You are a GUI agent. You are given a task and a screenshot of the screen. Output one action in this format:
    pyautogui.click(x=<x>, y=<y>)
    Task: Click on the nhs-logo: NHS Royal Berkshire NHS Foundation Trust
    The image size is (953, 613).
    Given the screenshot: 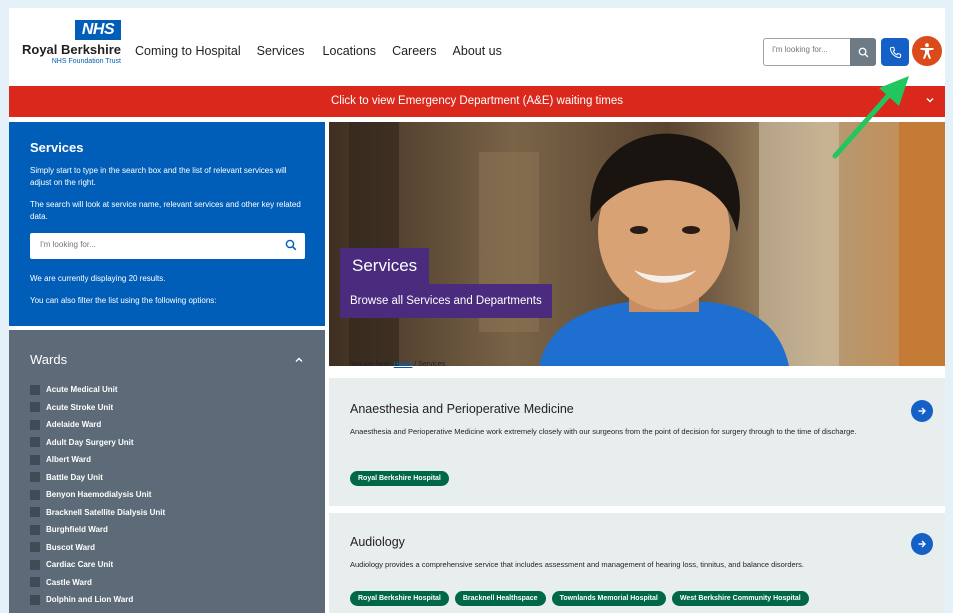 What is the action you would take?
    pyautogui.click(x=71, y=43)
    